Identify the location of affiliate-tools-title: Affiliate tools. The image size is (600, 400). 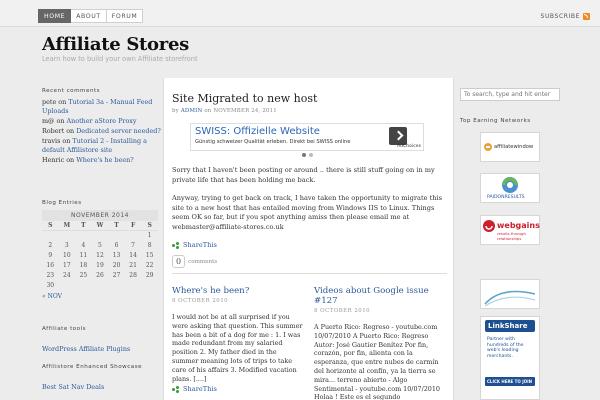
(64, 329).